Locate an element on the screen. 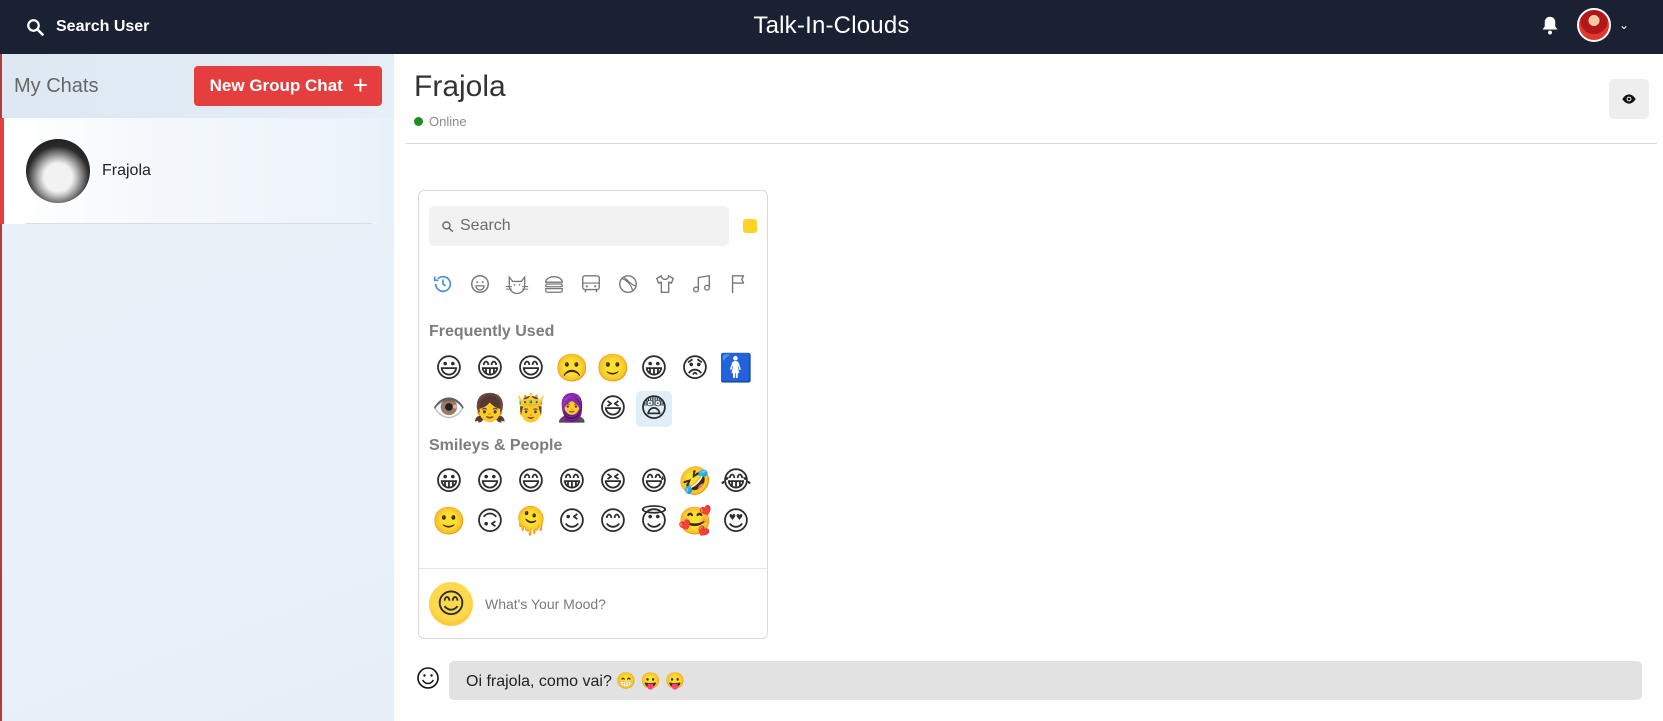  frequently_used-emoji-12: 😆 is located at coordinates (613, 409).